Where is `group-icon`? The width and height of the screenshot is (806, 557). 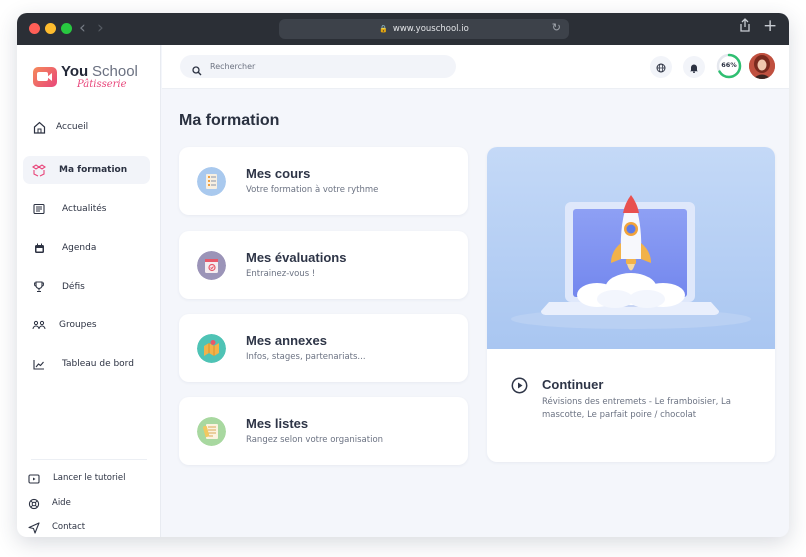 group-icon is located at coordinates (39, 325).